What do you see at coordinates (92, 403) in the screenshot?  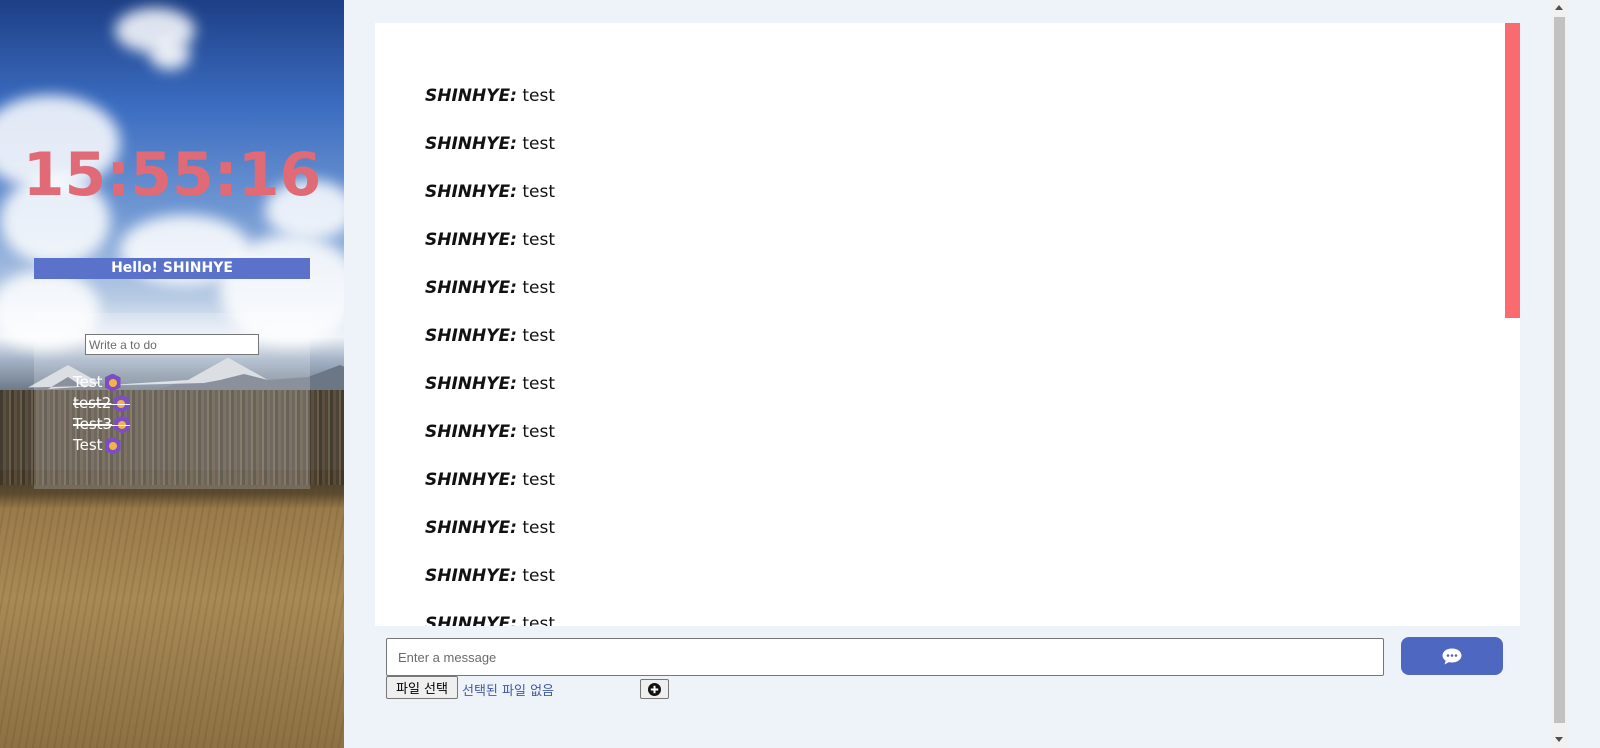 I see `todo-text: test2` at bounding box center [92, 403].